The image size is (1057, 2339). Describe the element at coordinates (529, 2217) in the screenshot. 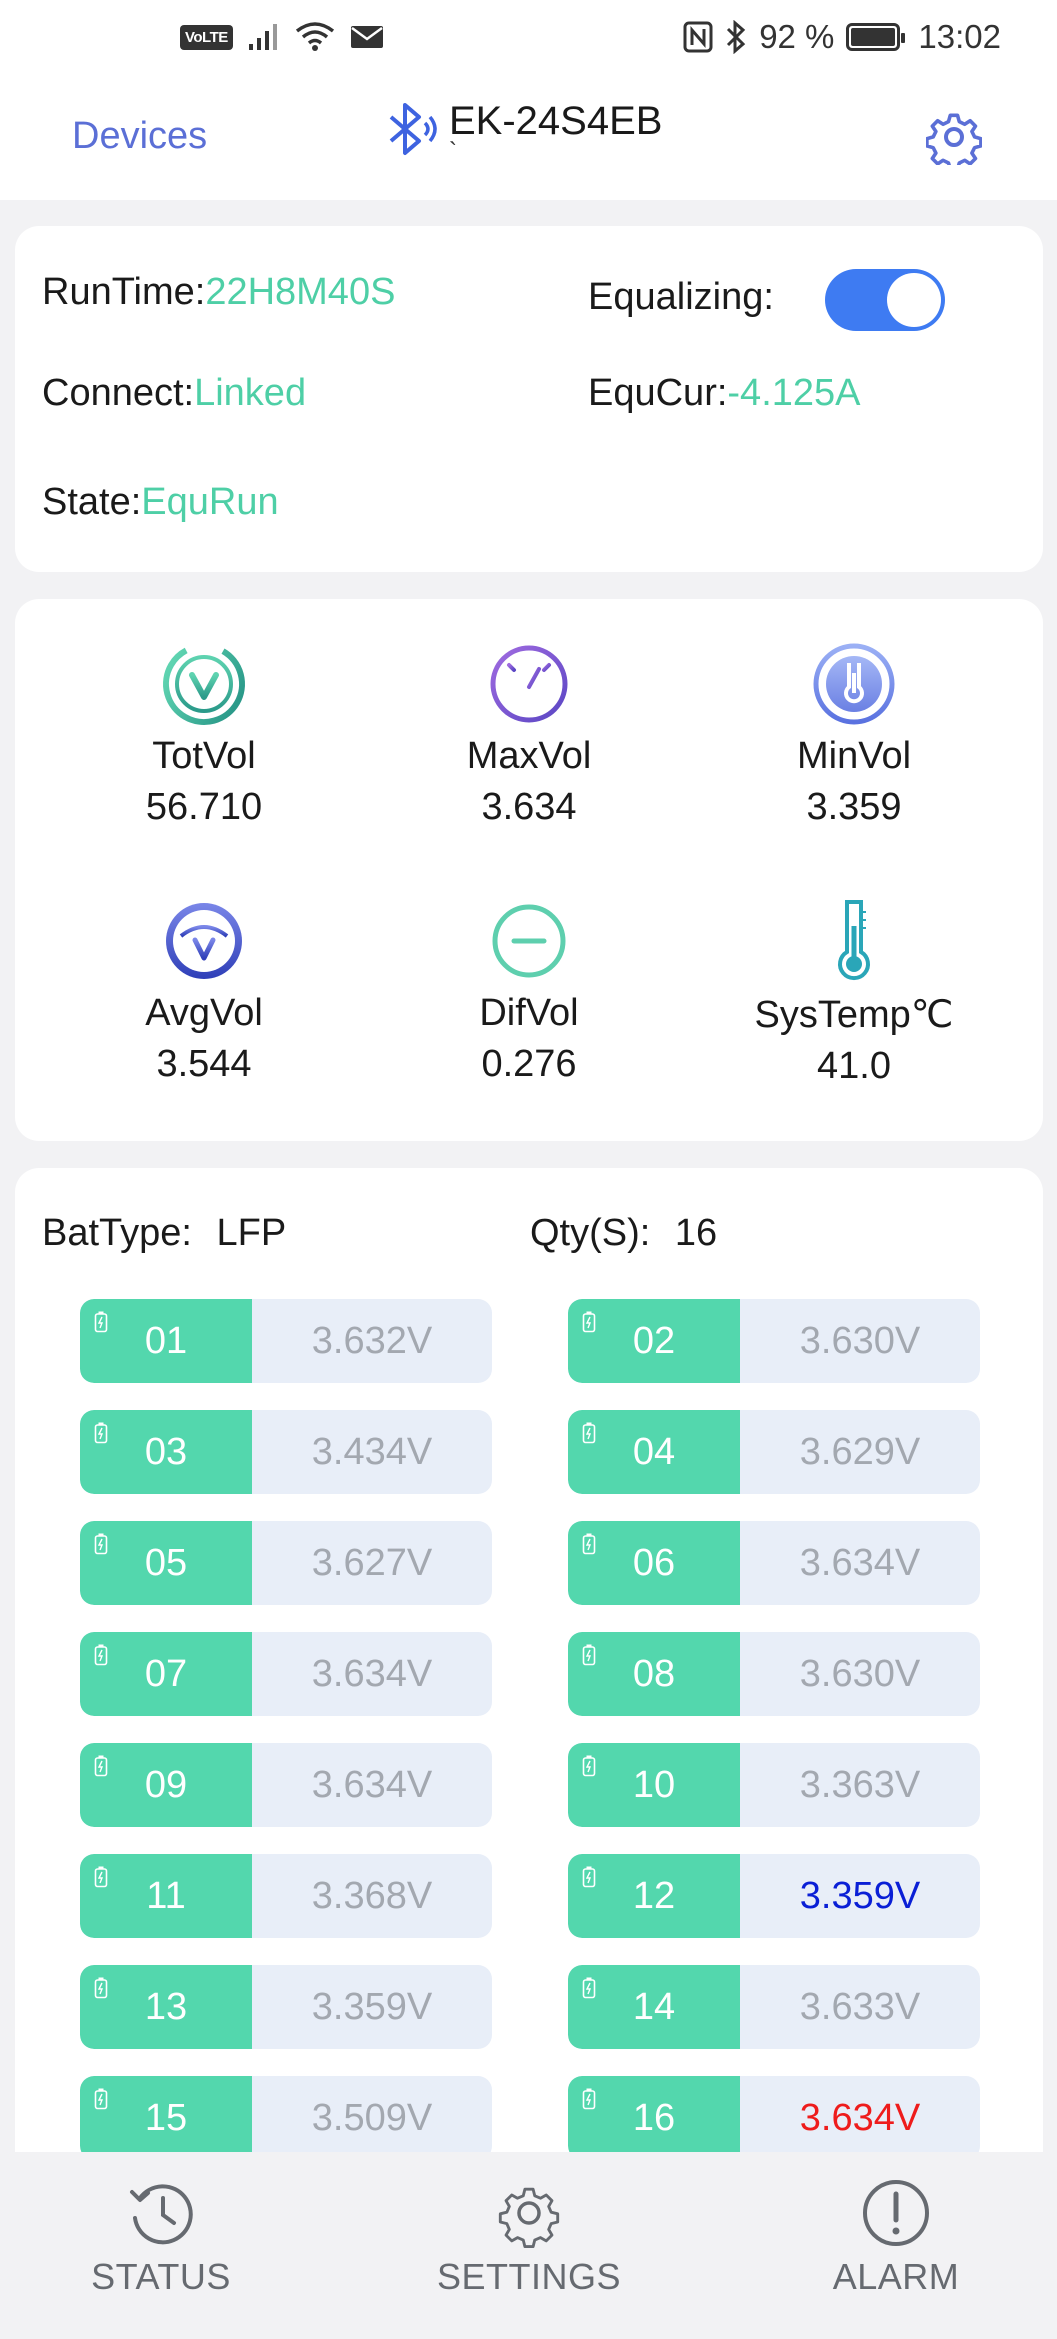

I see `gear-icon` at that location.